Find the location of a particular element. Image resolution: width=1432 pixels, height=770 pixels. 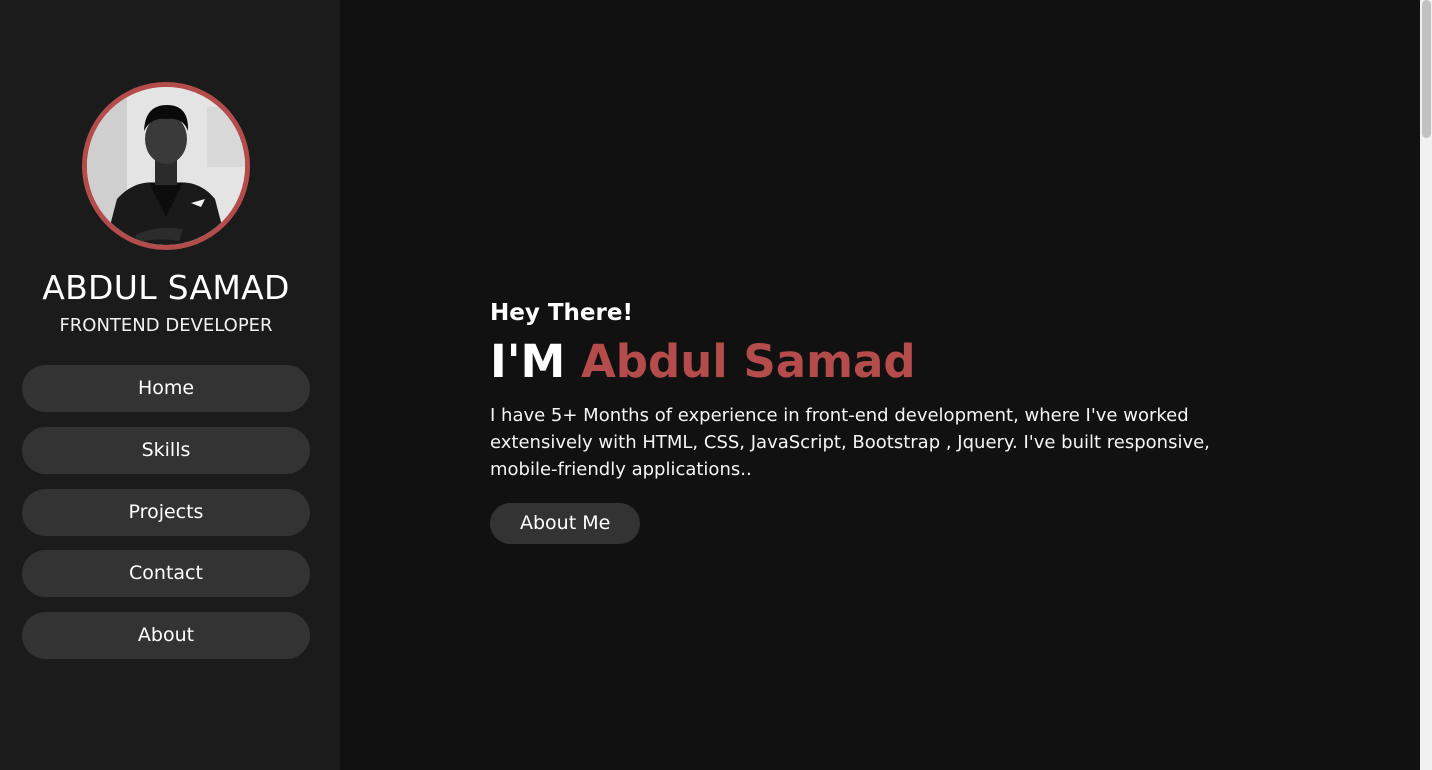

hero-greeting: Hey There! is located at coordinates (561, 313).